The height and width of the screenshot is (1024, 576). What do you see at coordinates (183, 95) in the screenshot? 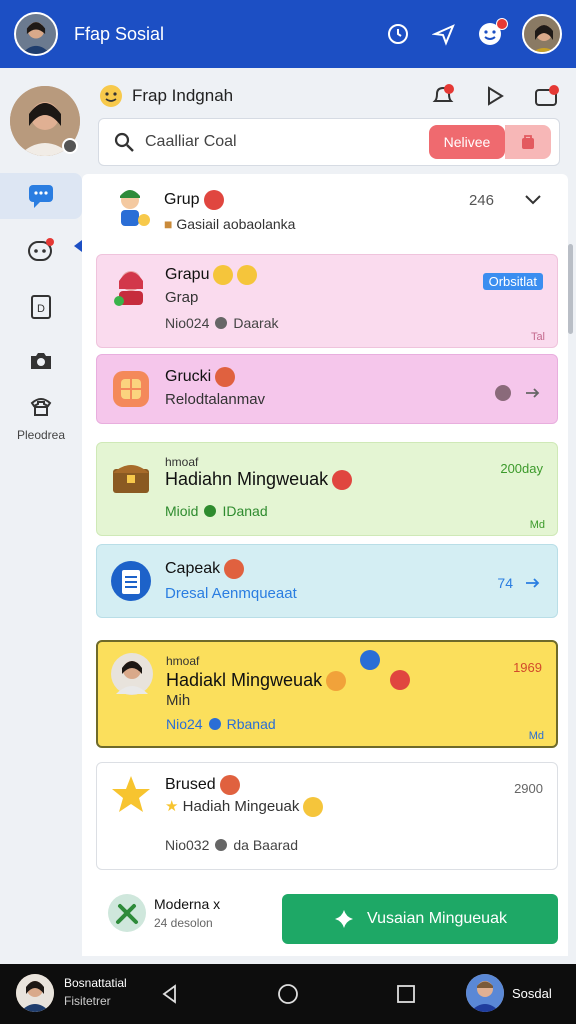
I see `header-title: Frap Indgnah` at bounding box center [183, 95].